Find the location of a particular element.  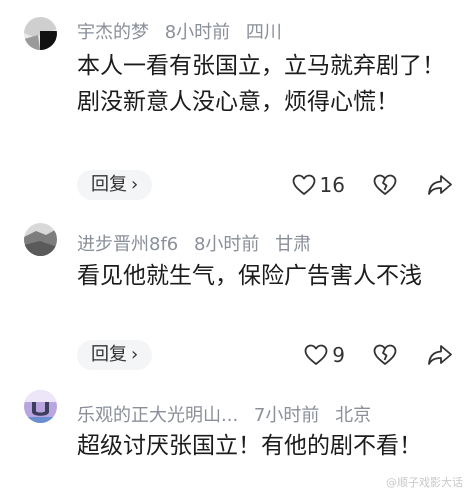

comment-time: 7小时前 is located at coordinates (286, 415).